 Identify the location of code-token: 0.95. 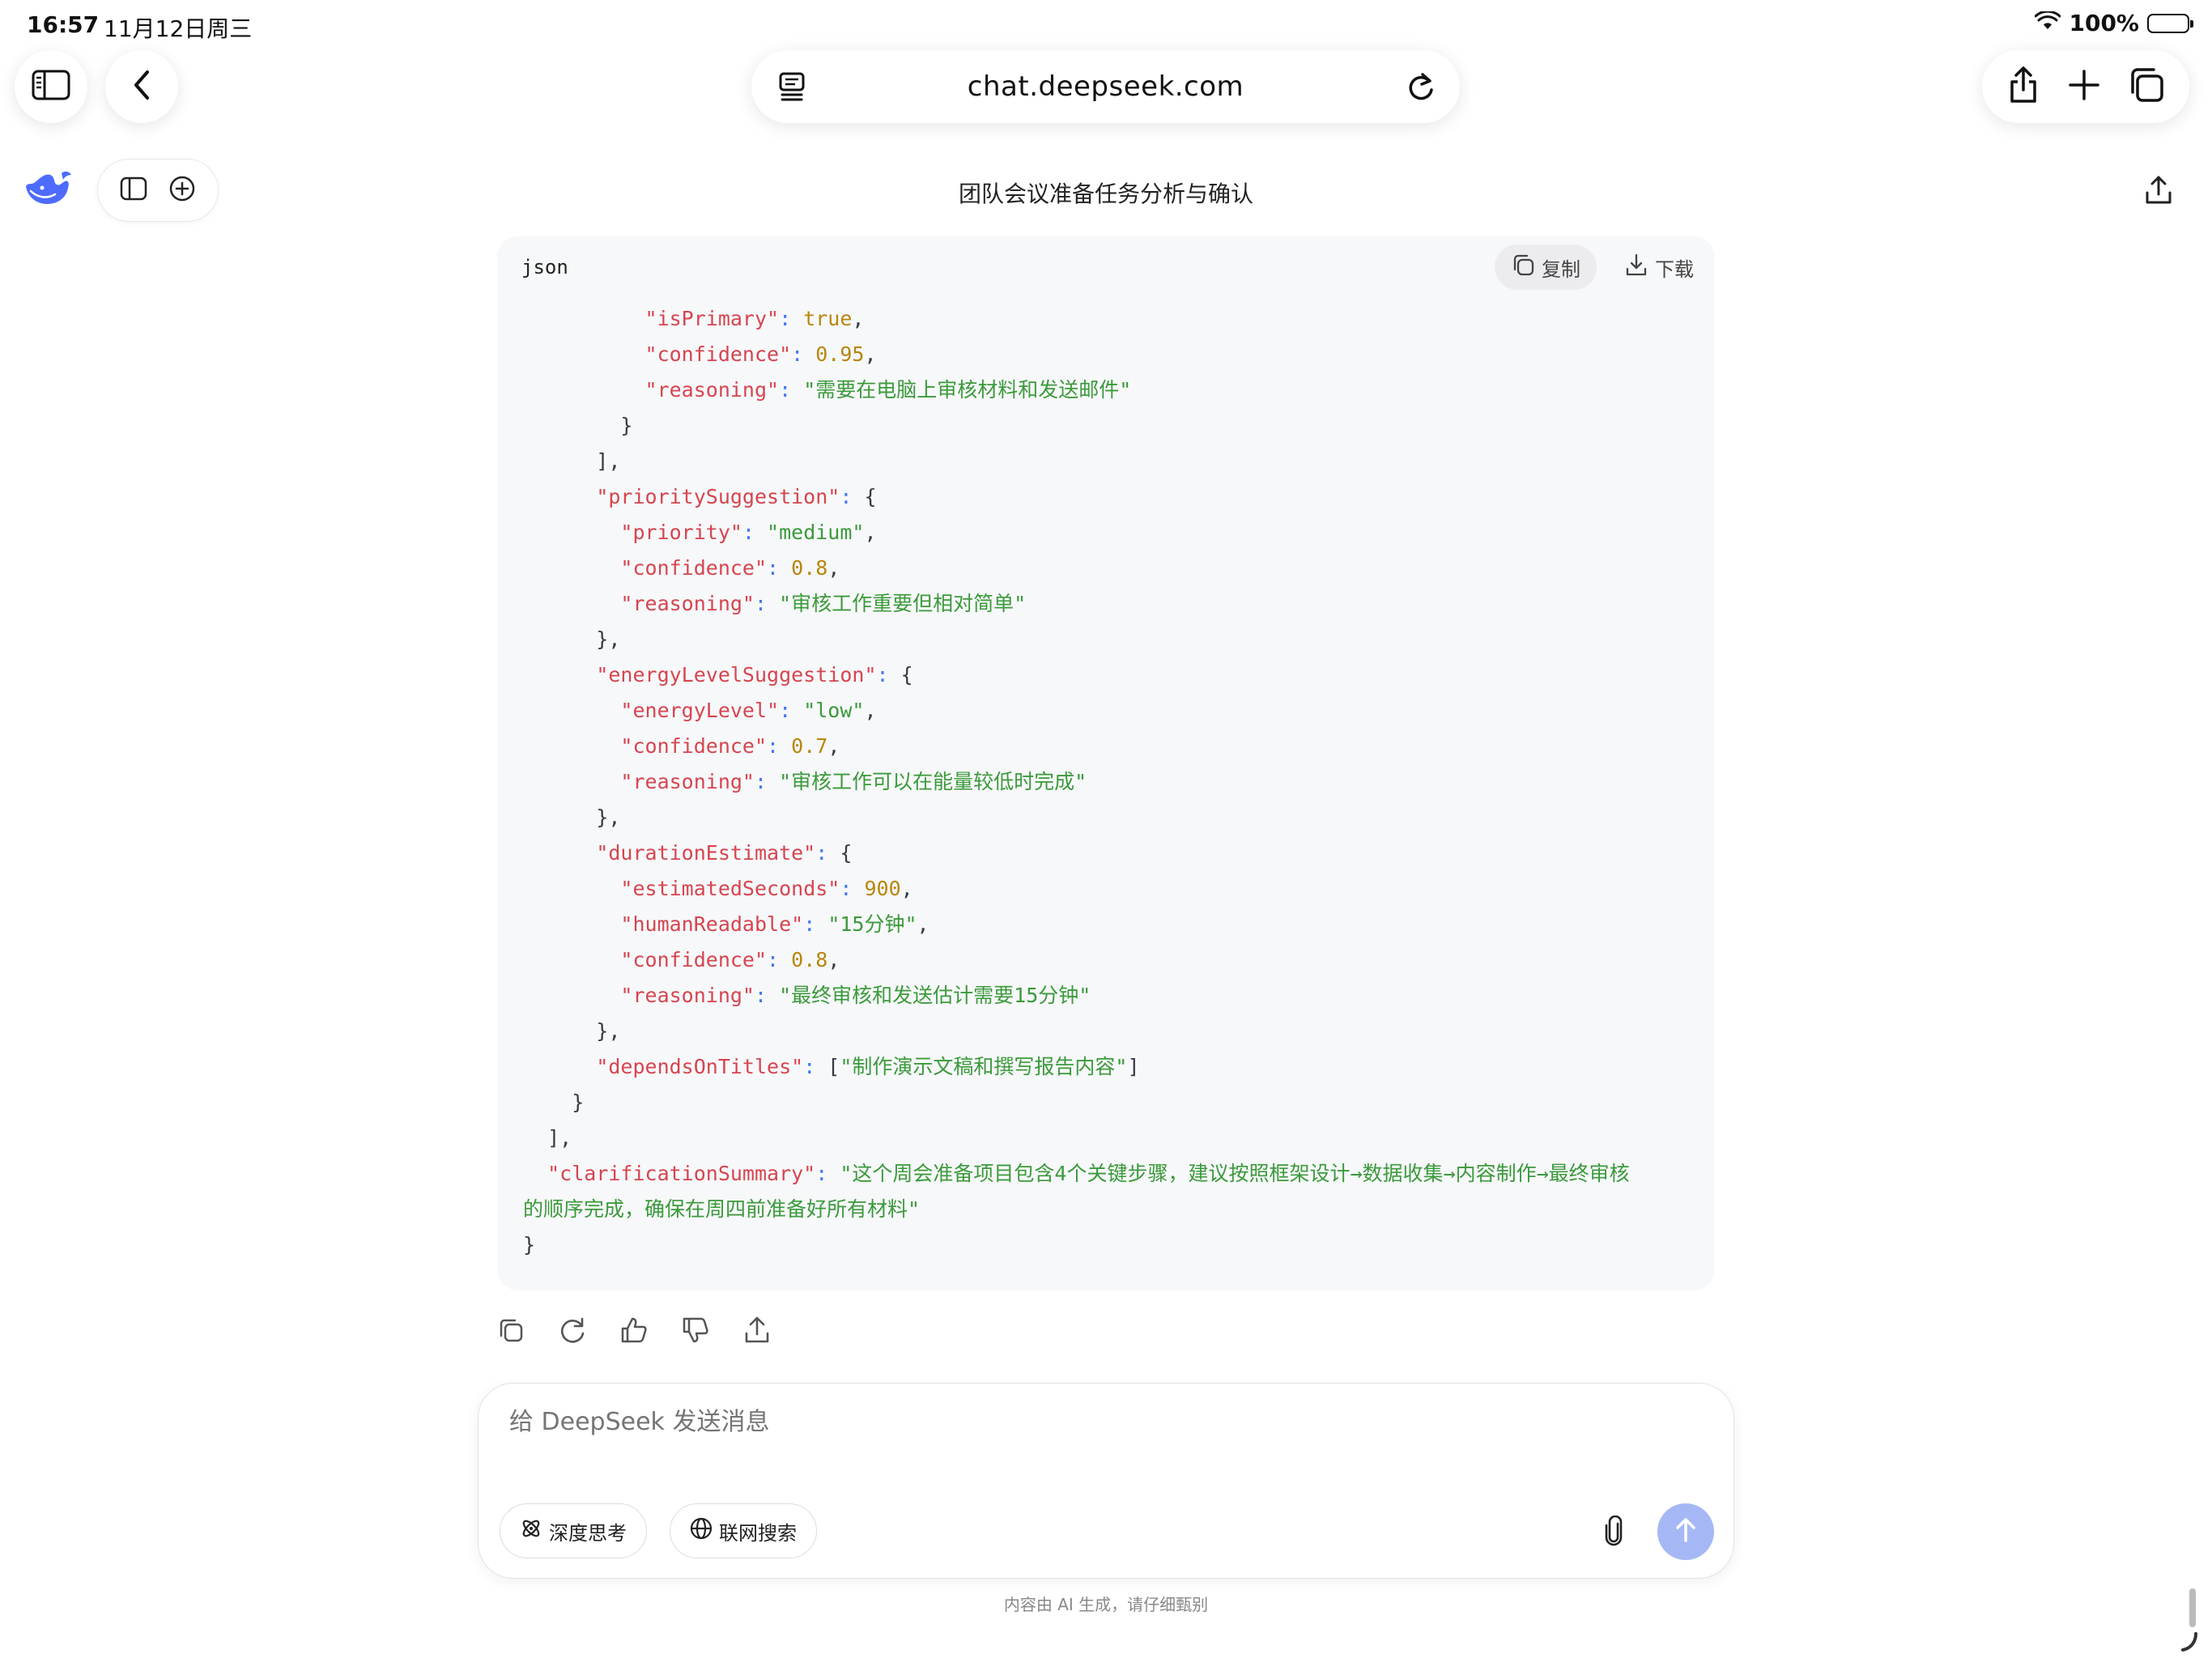
(840, 354).